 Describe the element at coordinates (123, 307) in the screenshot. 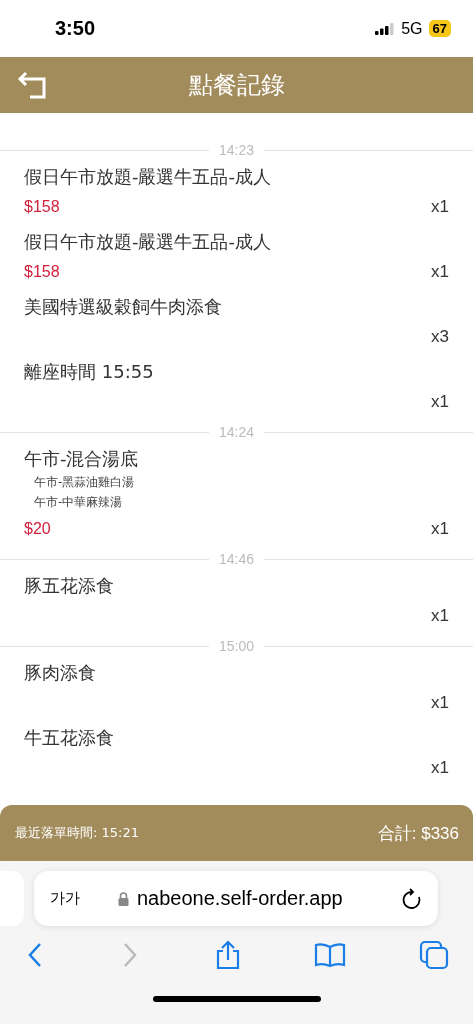

I see `item-name: 美國特選級穀飼牛肉添食` at that location.